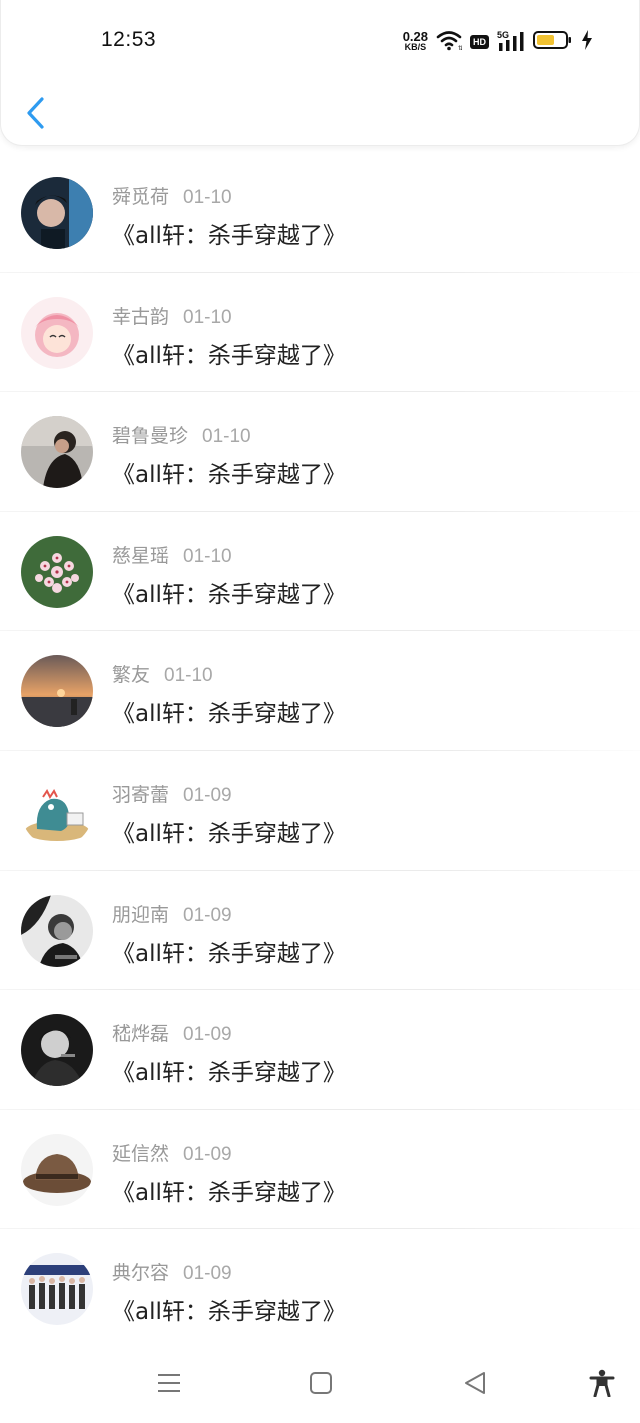 Image resolution: width=640 pixels, height=1423 pixels. I want to click on item-meta: 舜觅荷 01-10, so click(172, 195).